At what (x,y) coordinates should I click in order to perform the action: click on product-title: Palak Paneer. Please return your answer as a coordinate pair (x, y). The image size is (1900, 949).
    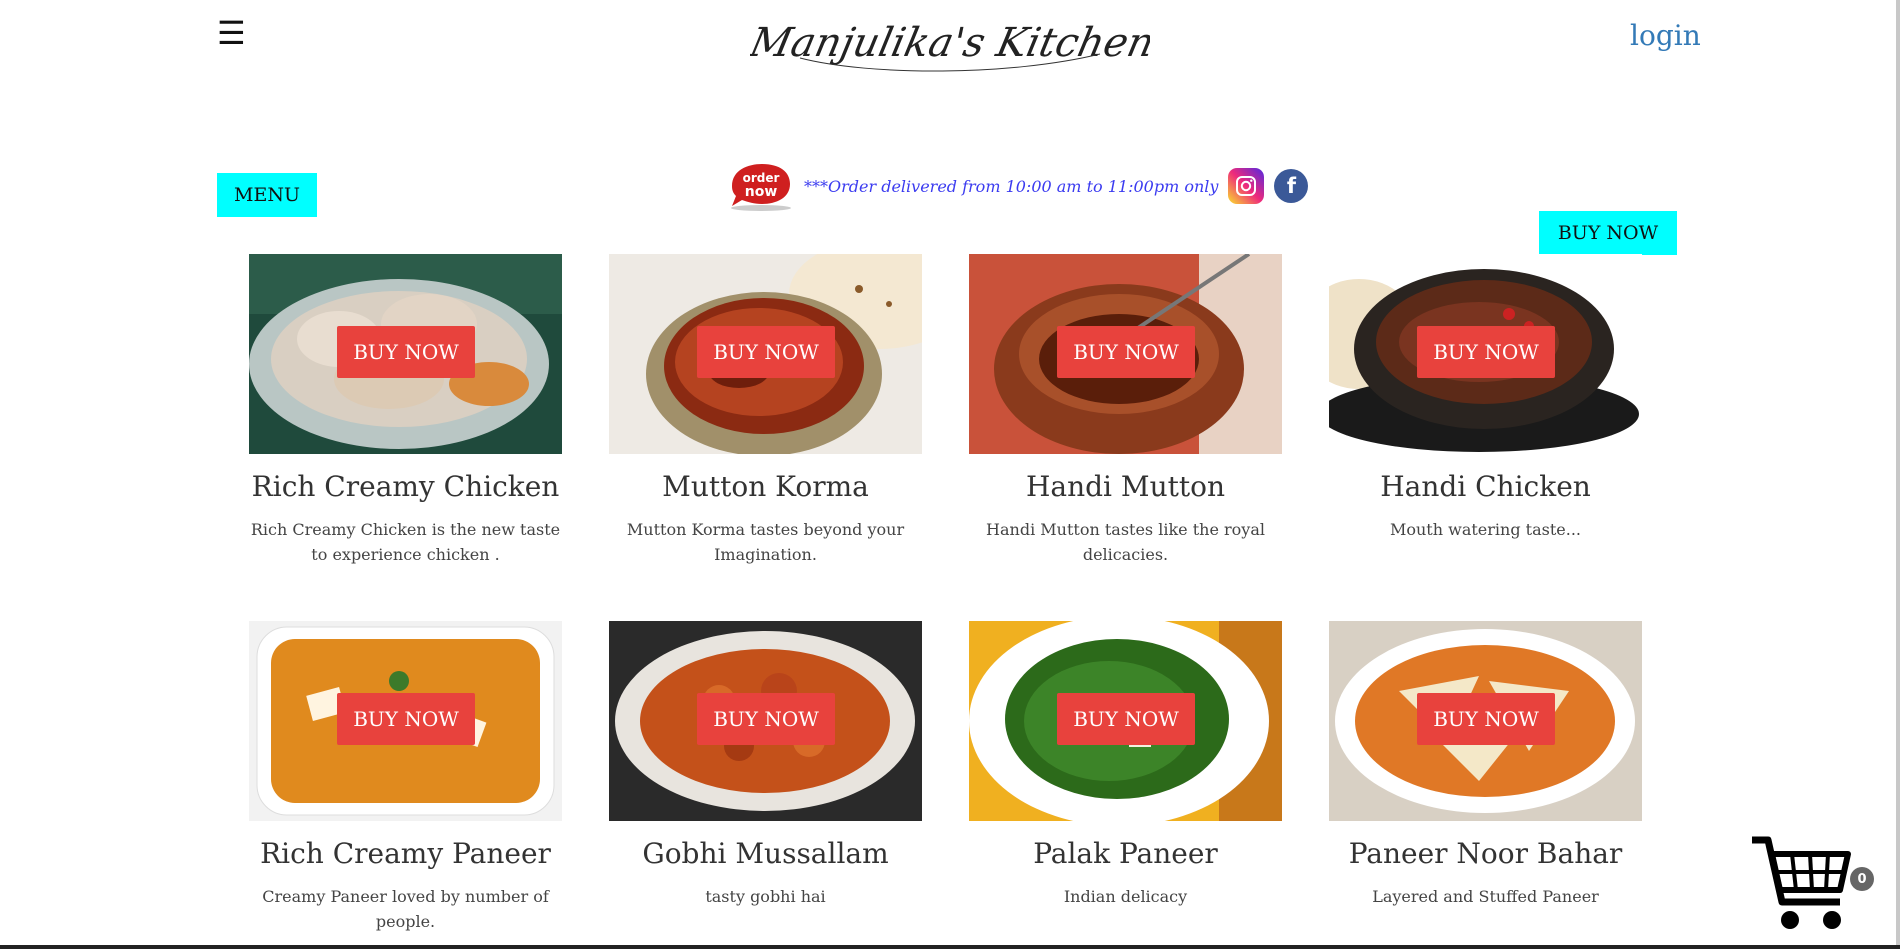
    Looking at the image, I should click on (1125, 853).